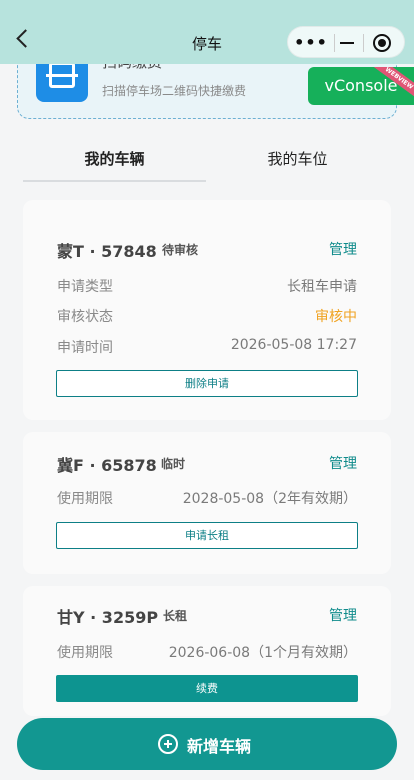 The image size is (414, 780). Describe the element at coordinates (262, 653) in the screenshot. I see `row-value: 2026-06-08（1个月有效期）` at that location.